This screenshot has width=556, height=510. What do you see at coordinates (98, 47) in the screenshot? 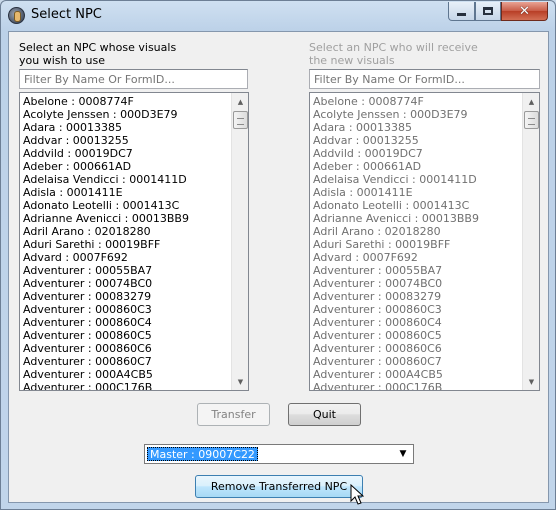
I see `source-npc-label-line1: Select an NPC whose visuals` at bounding box center [98, 47].